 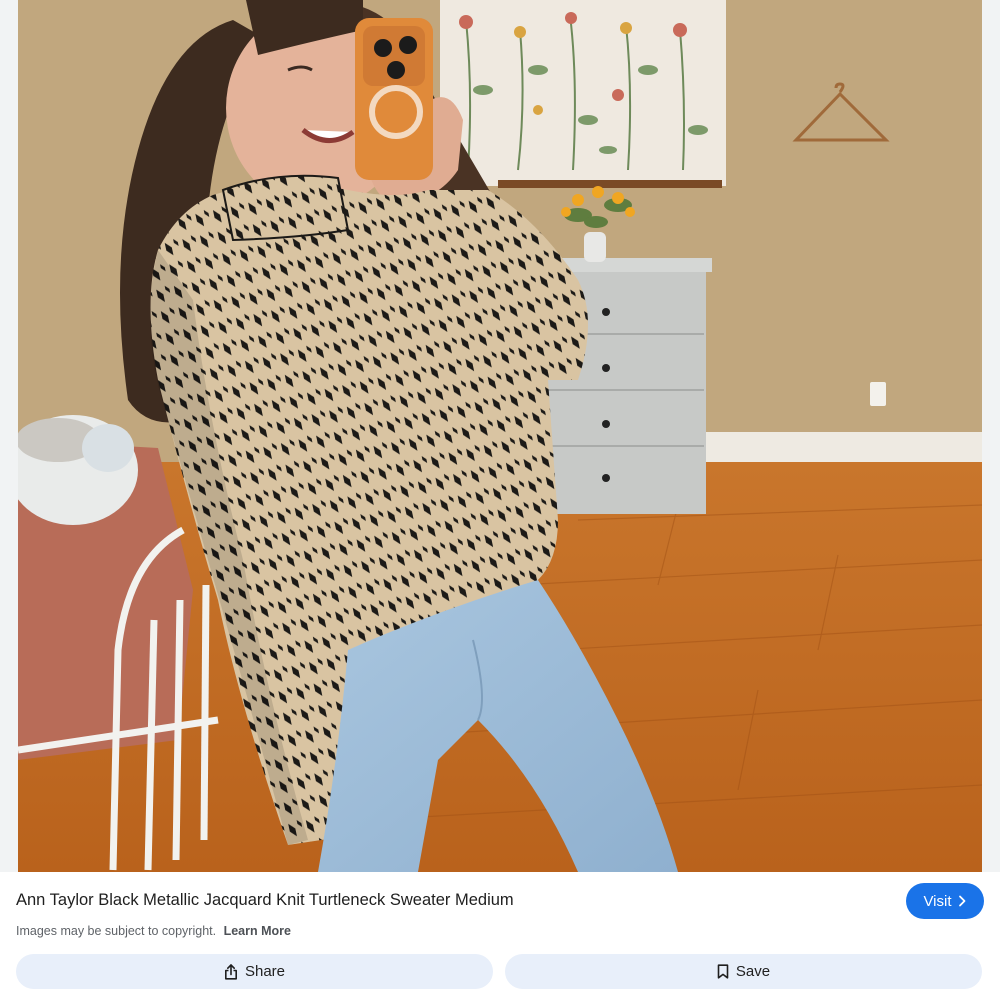 What do you see at coordinates (723, 971) in the screenshot?
I see `bookmark-icon` at bounding box center [723, 971].